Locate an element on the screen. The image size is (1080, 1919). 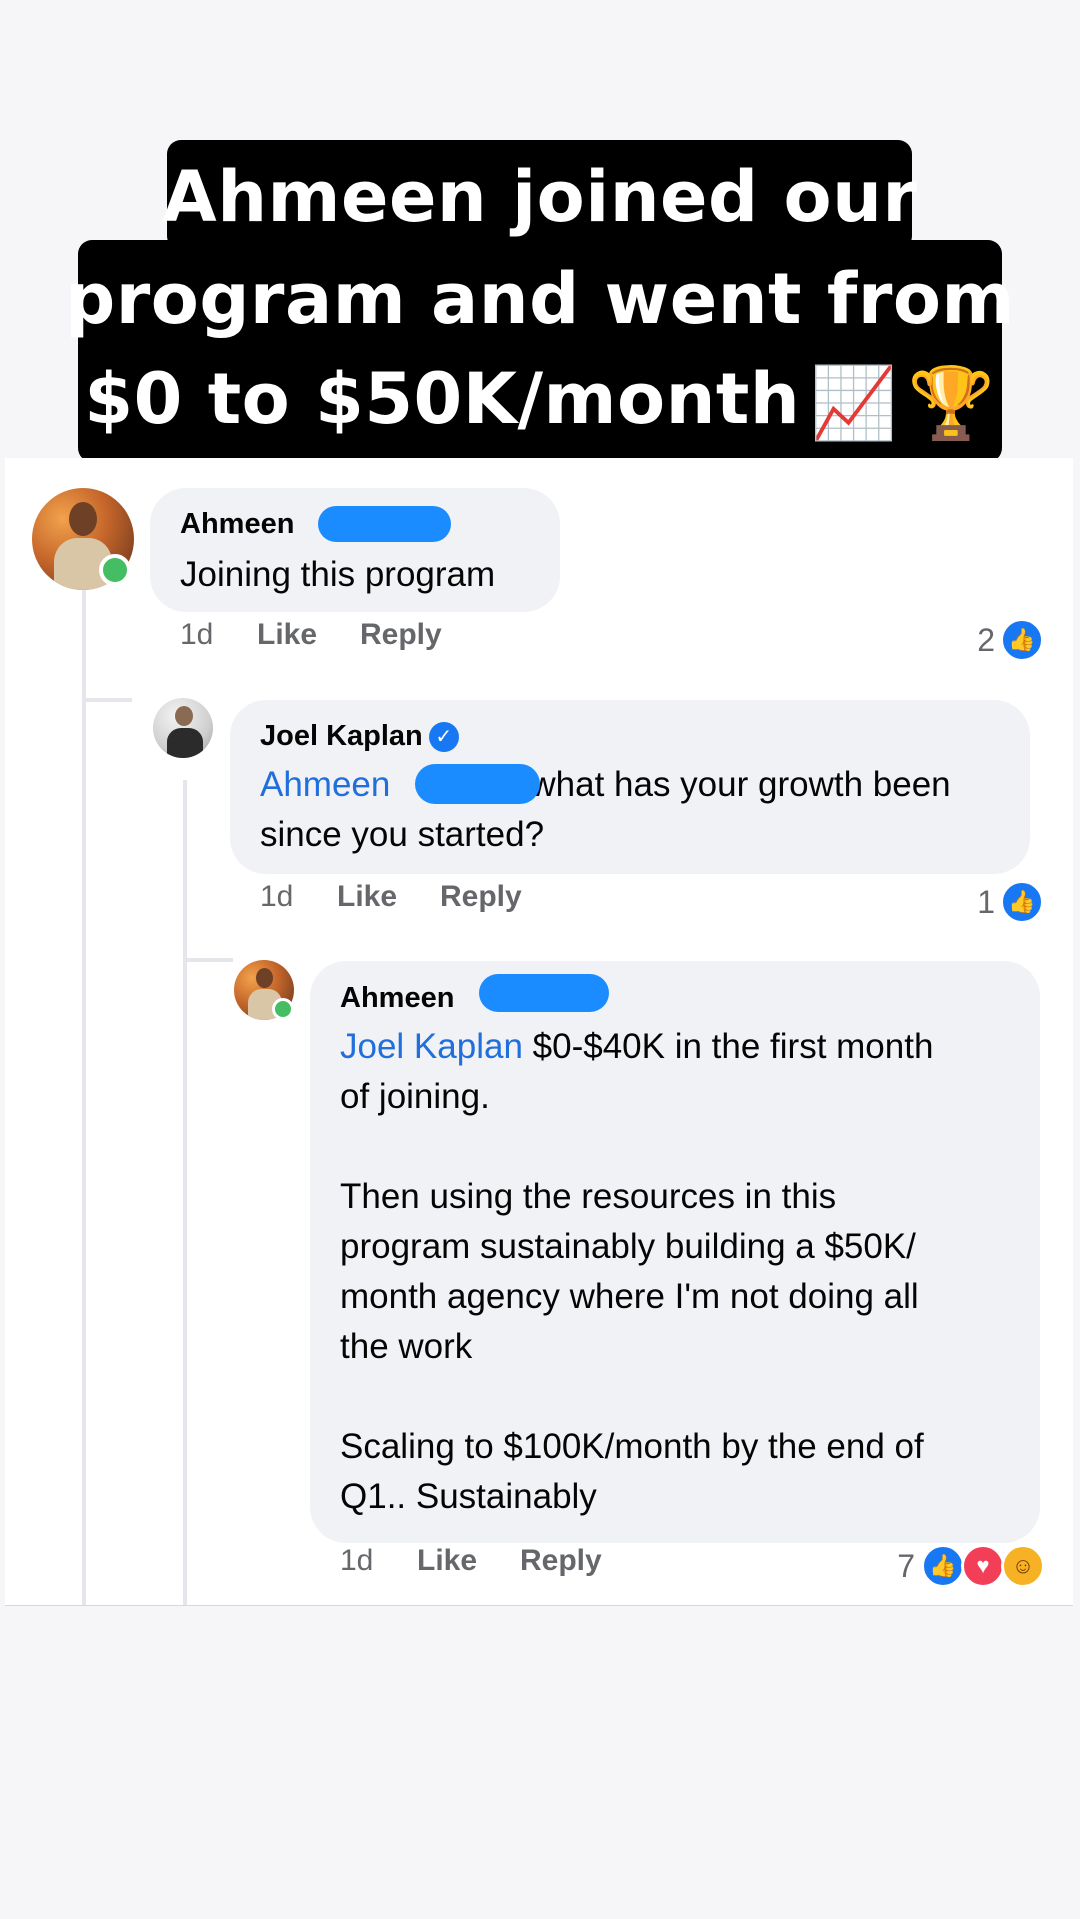
trophy-icon: 🏆 is located at coordinates (951, 403).